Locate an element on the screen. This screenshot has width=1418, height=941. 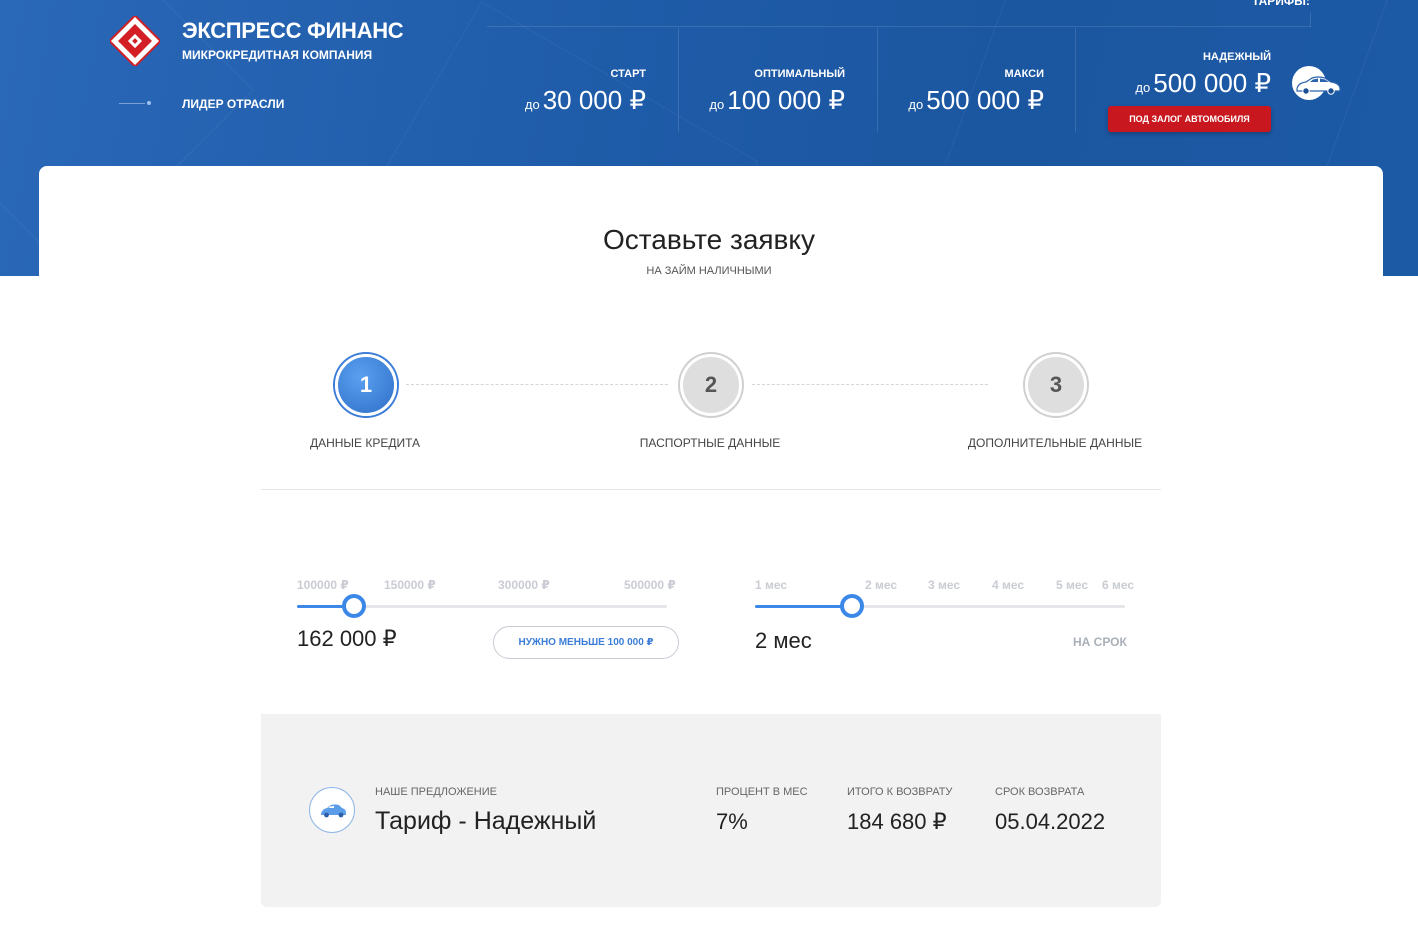
tariff-optimal-amount: до 100 000 ₽ is located at coordinates (777, 100).